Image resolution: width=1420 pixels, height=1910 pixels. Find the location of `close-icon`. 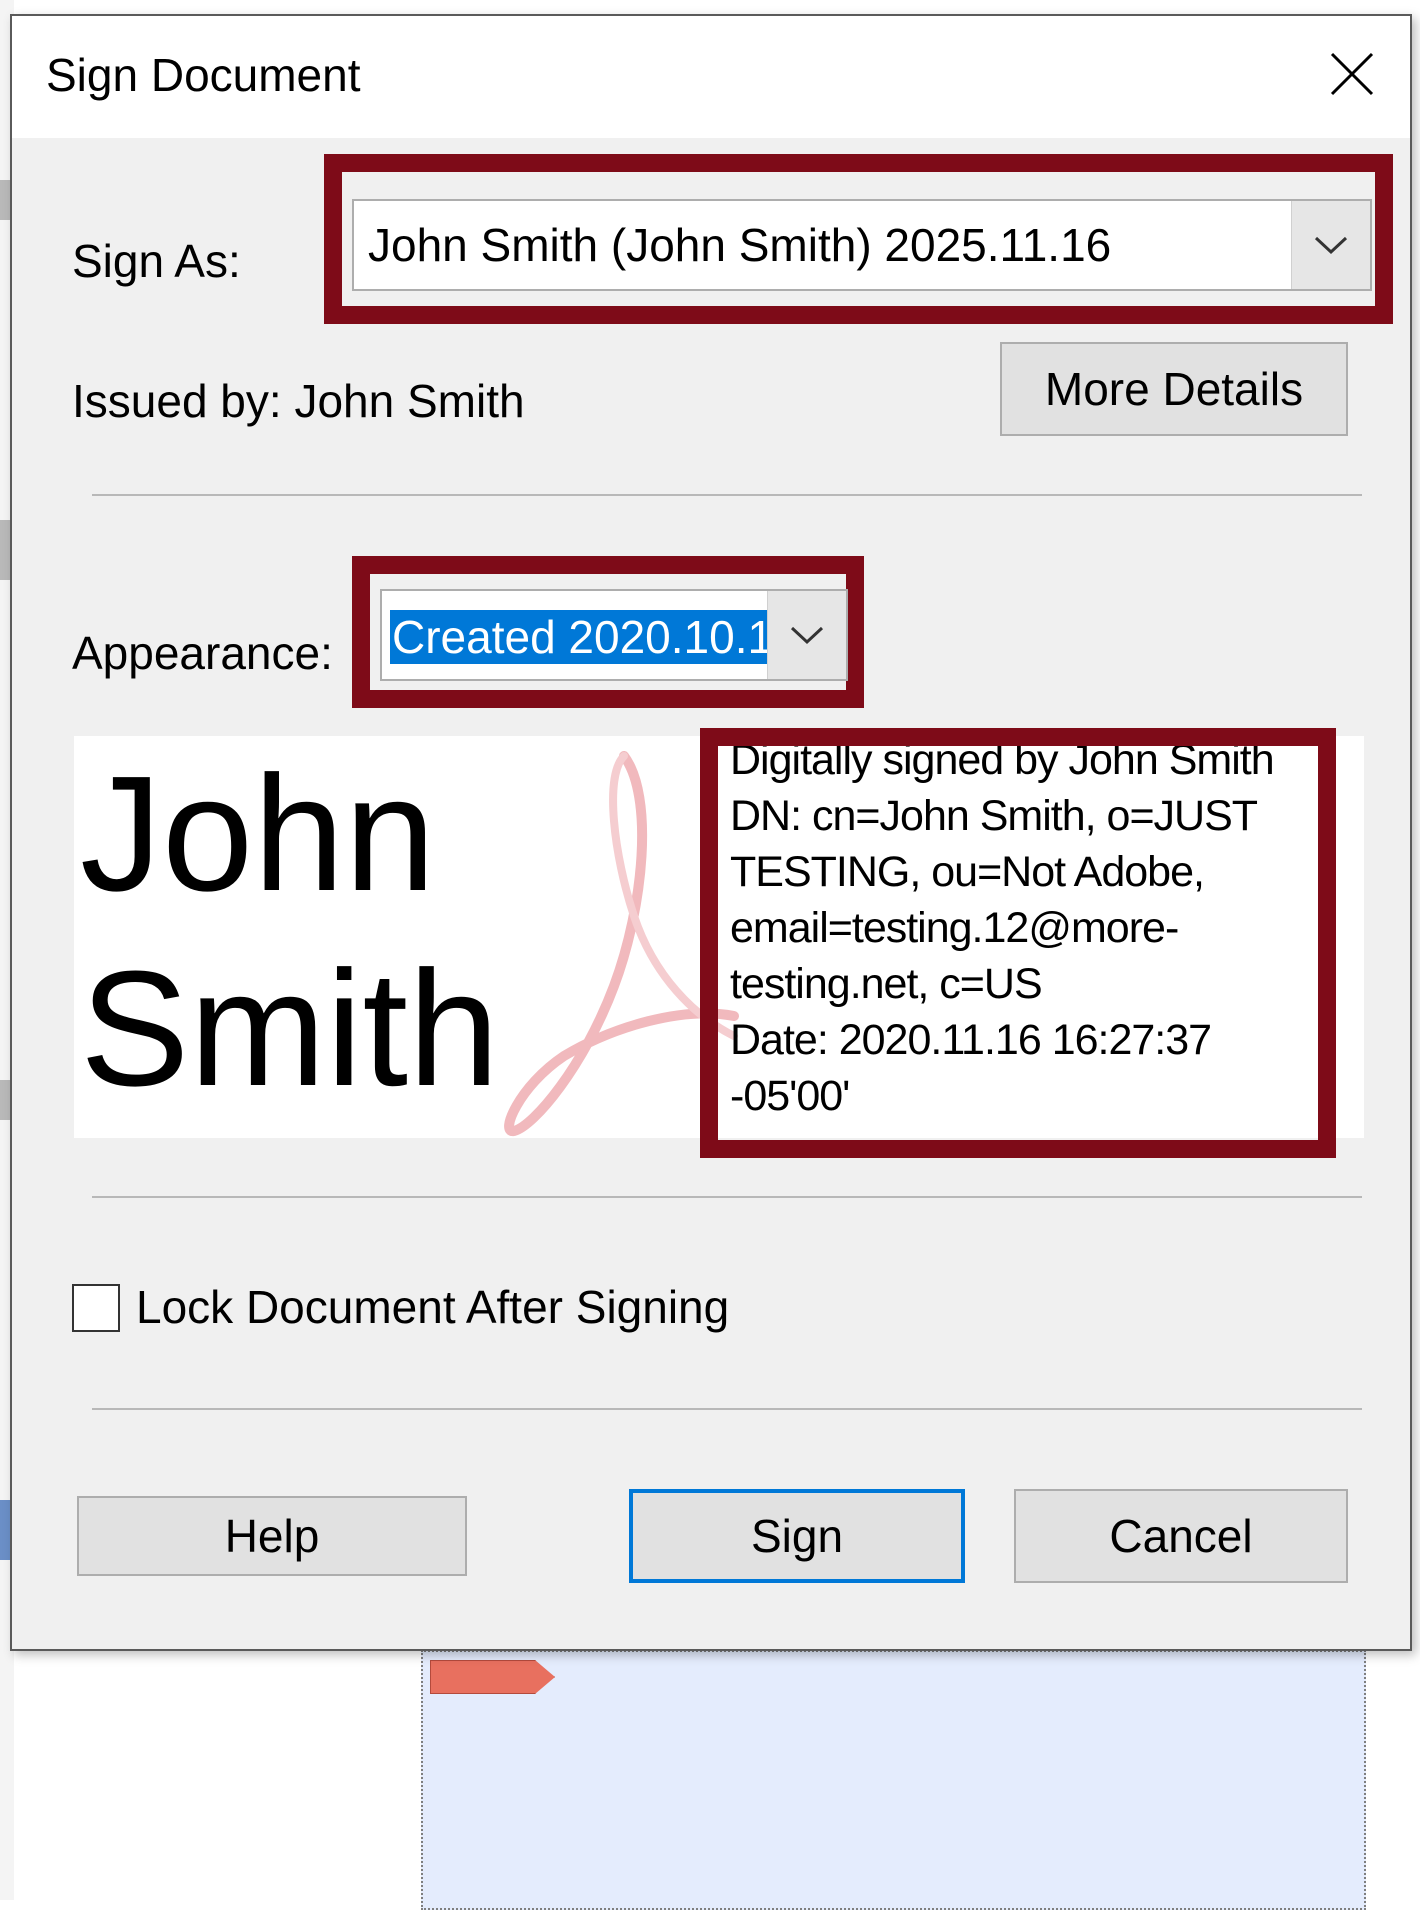

close-icon is located at coordinates (1352, 74).